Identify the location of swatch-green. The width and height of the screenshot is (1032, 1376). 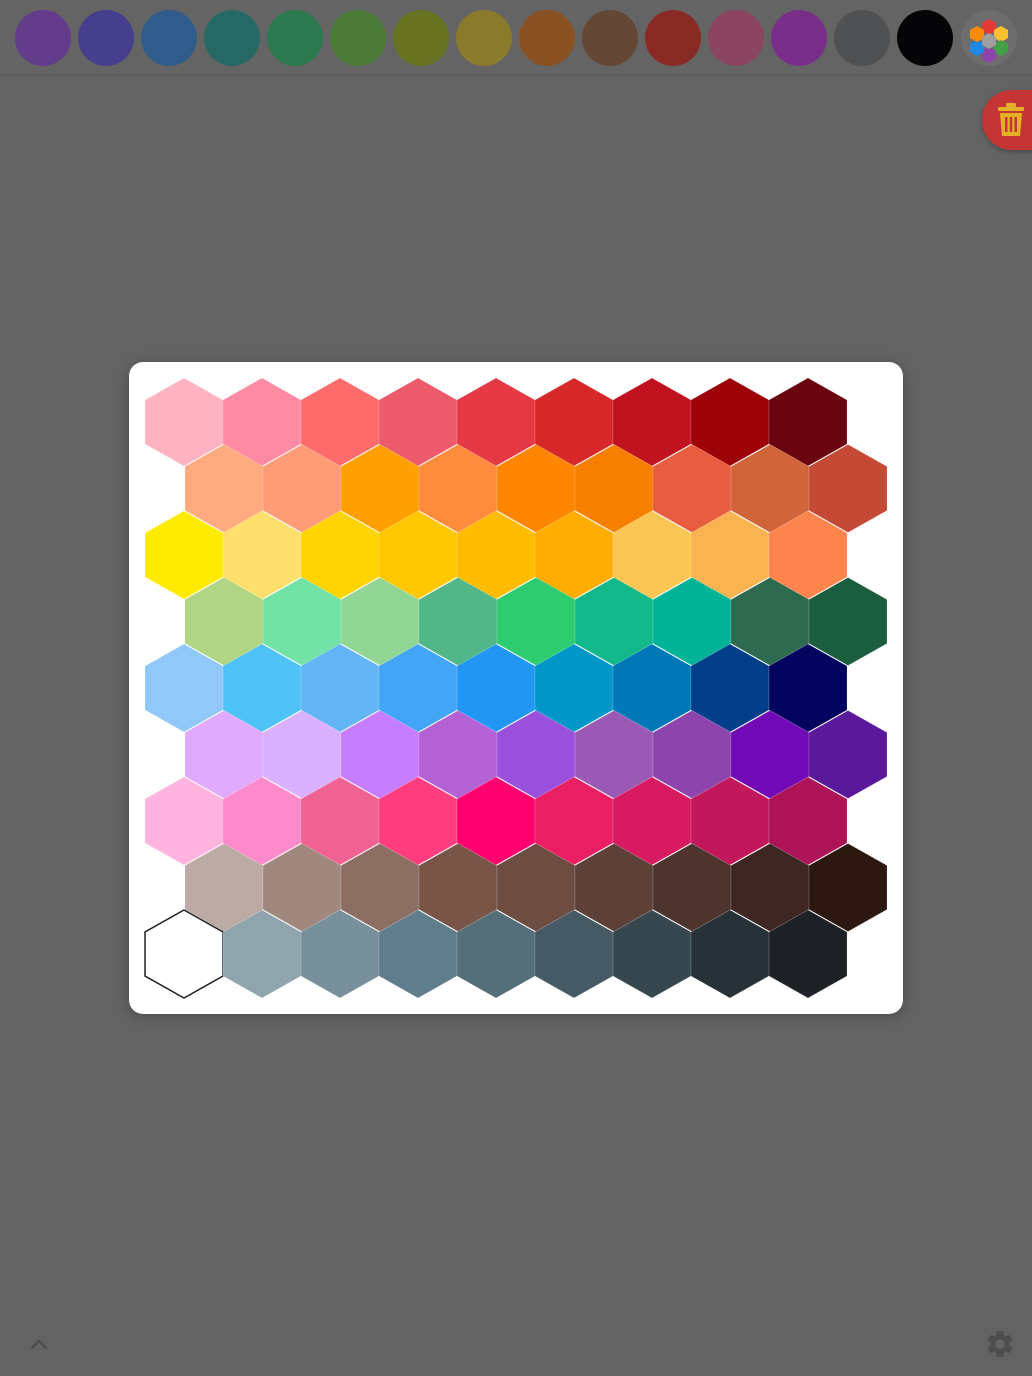
(295, 38).